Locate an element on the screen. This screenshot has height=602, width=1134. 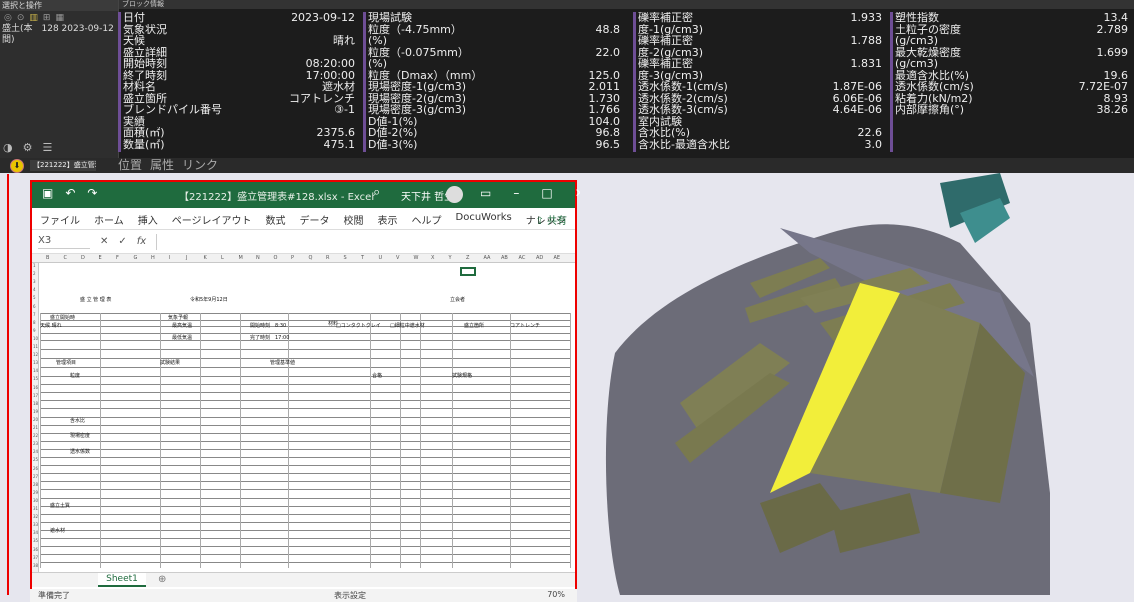
menu-item: データ is located at coordinates (315, 219).